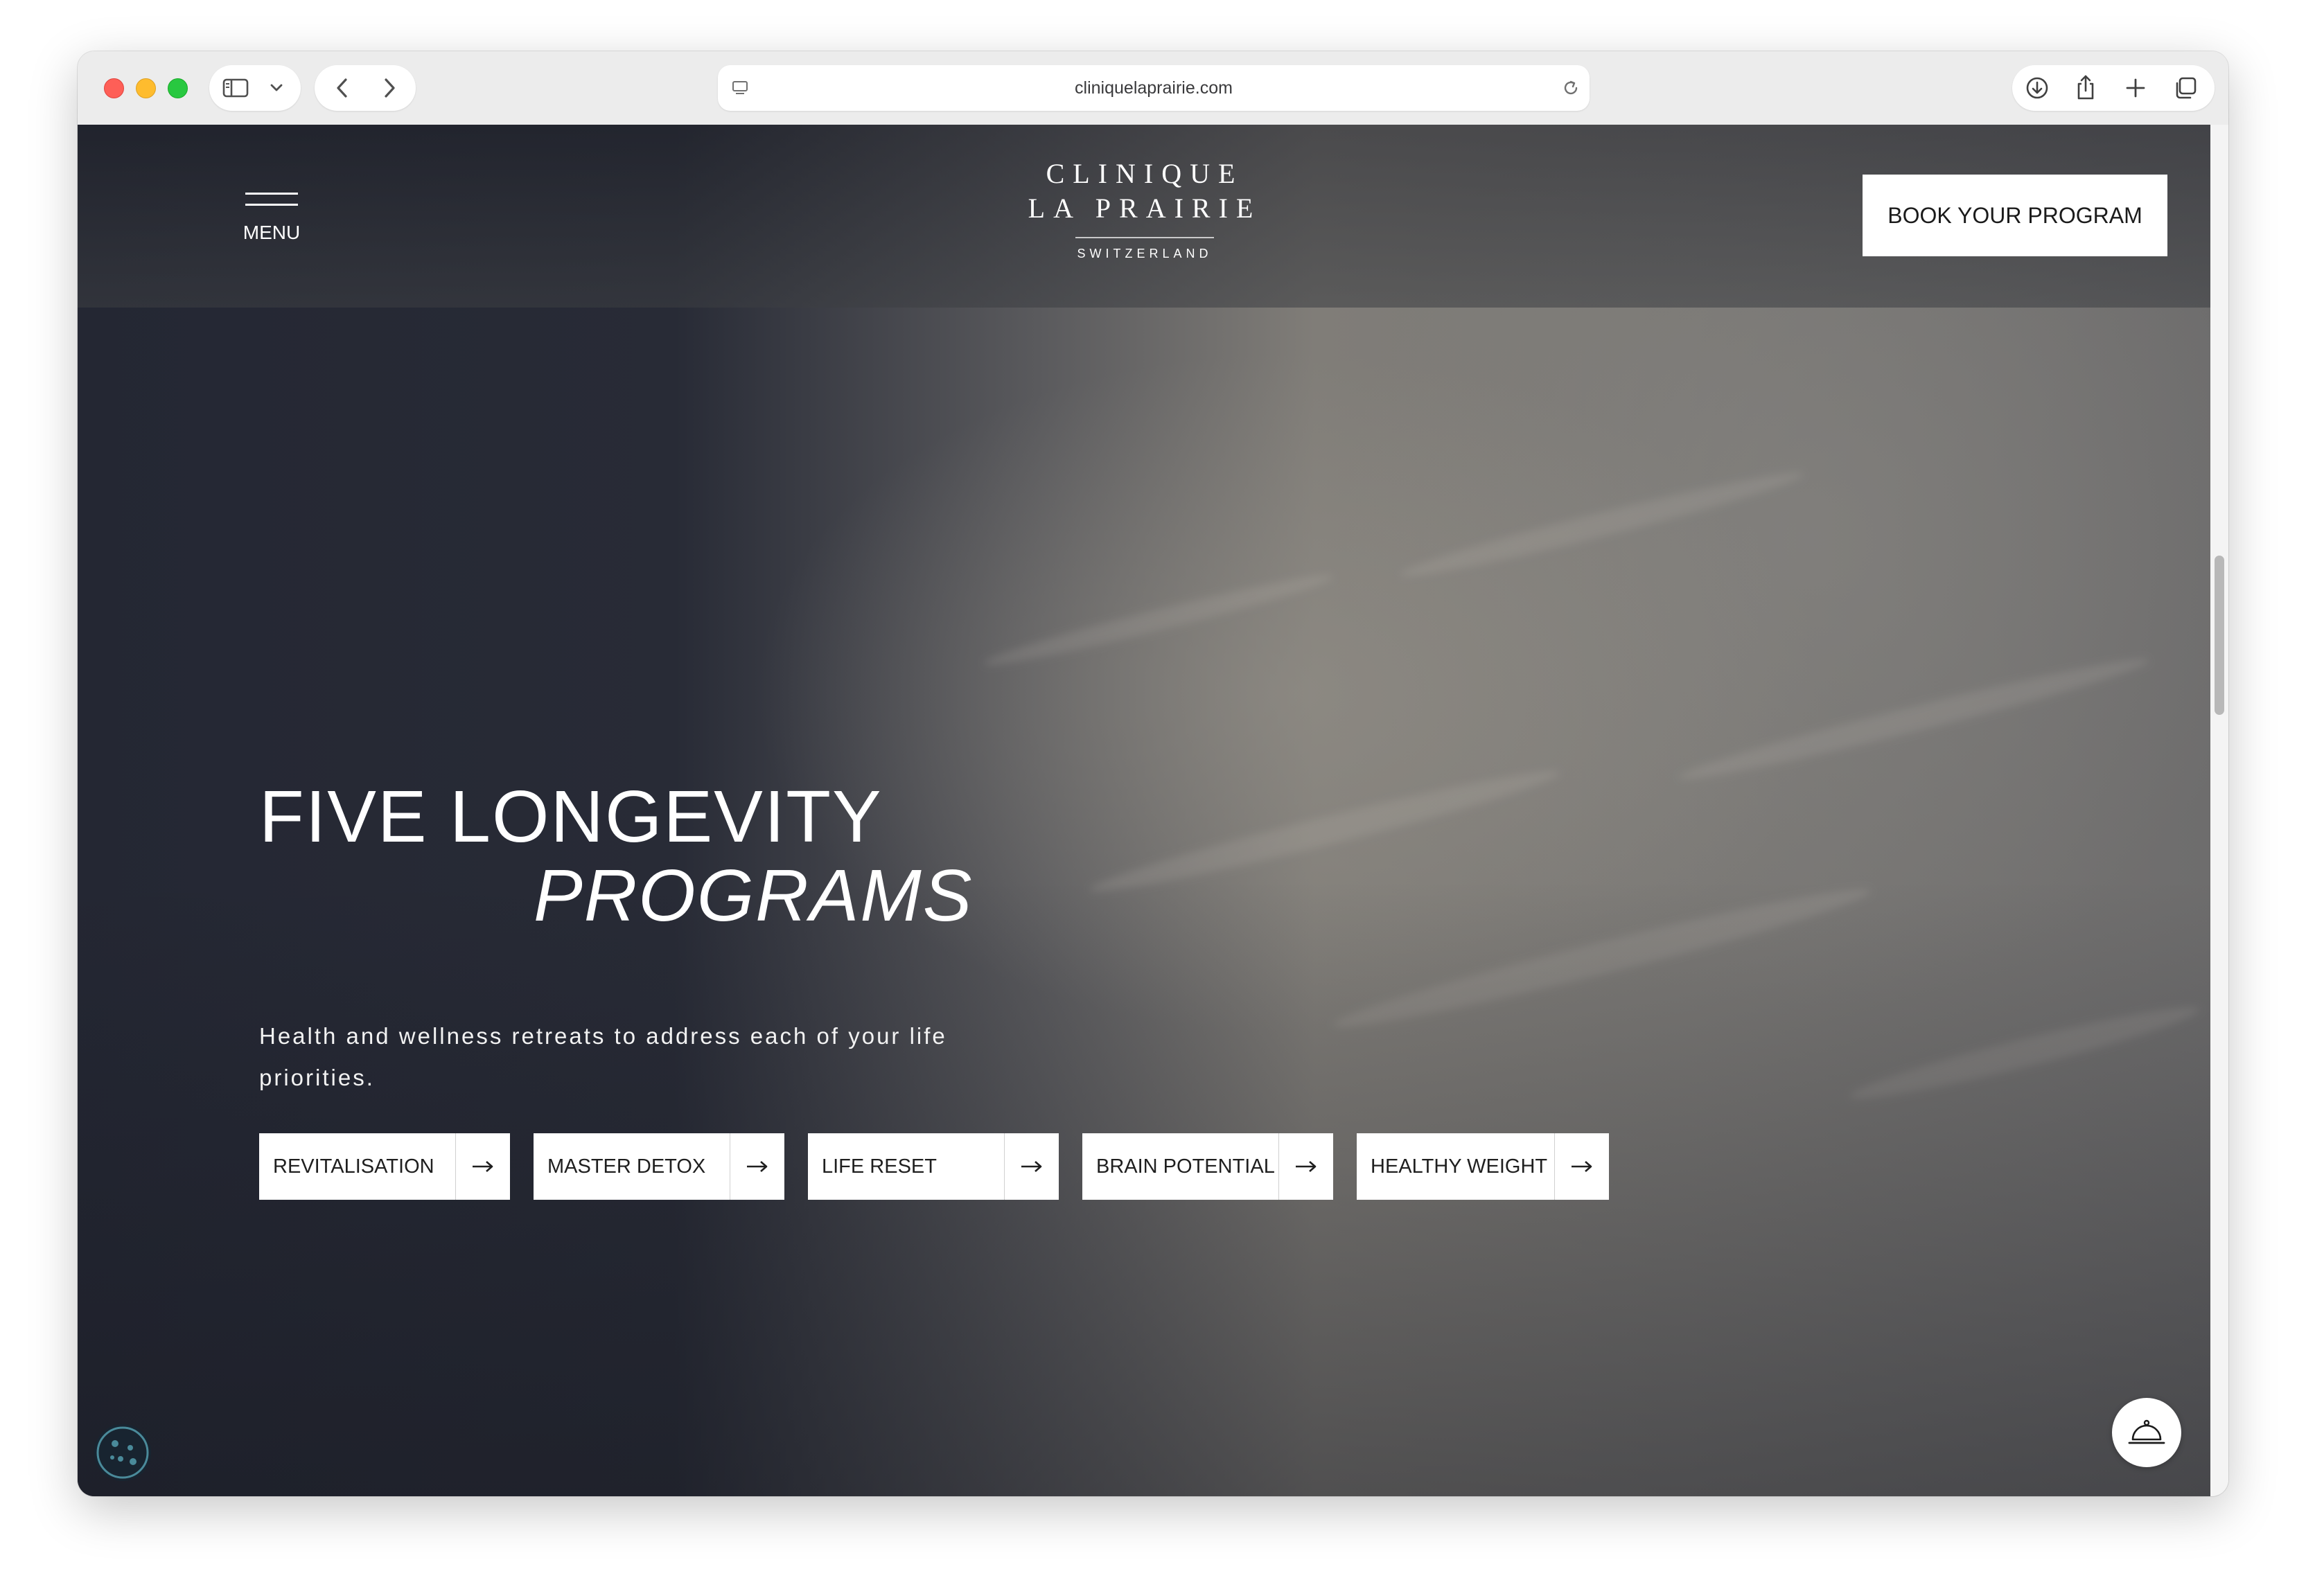 Image resolution: width=2306 pixels, height=1596 pixels. I want to click on cookie-icon, so click(122, 1452).